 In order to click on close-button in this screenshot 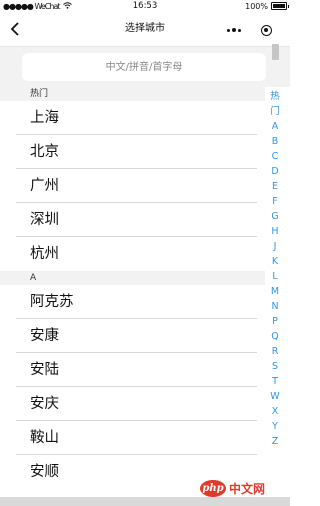, I will do `click(266, 30)`.